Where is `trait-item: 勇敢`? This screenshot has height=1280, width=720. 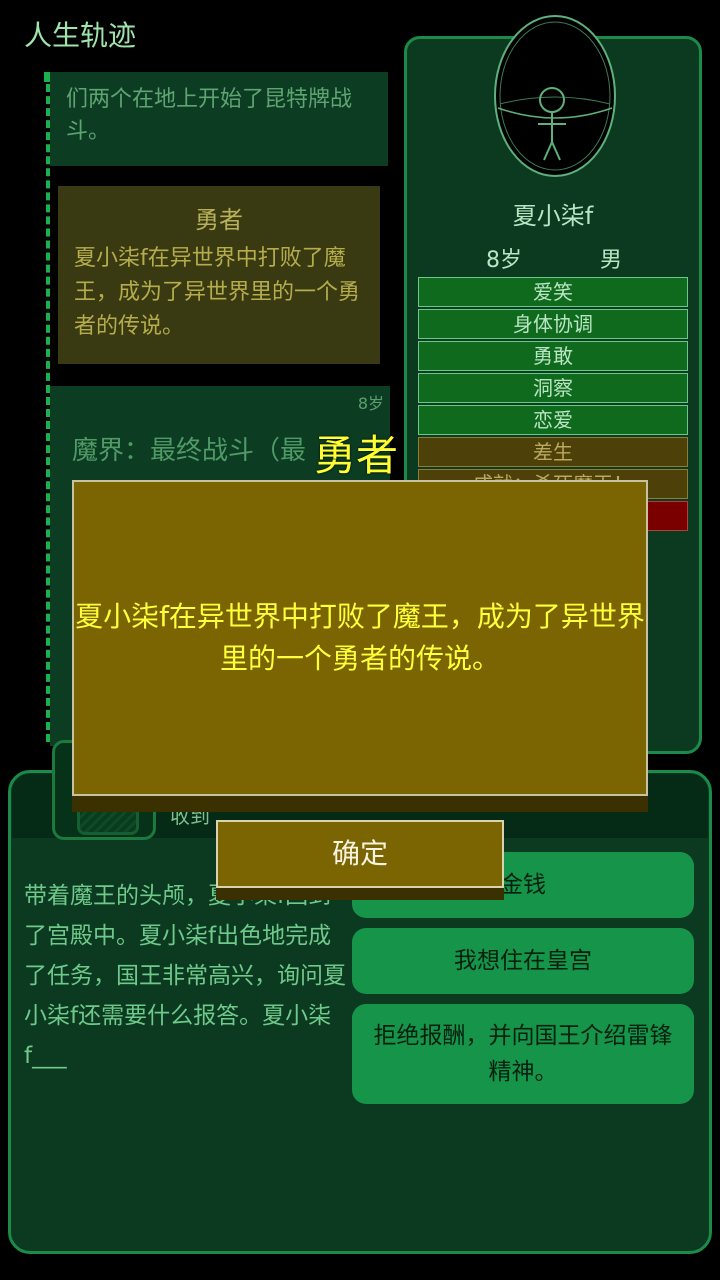
trait-item: 勇敢 is located at coordinates (553, 356).